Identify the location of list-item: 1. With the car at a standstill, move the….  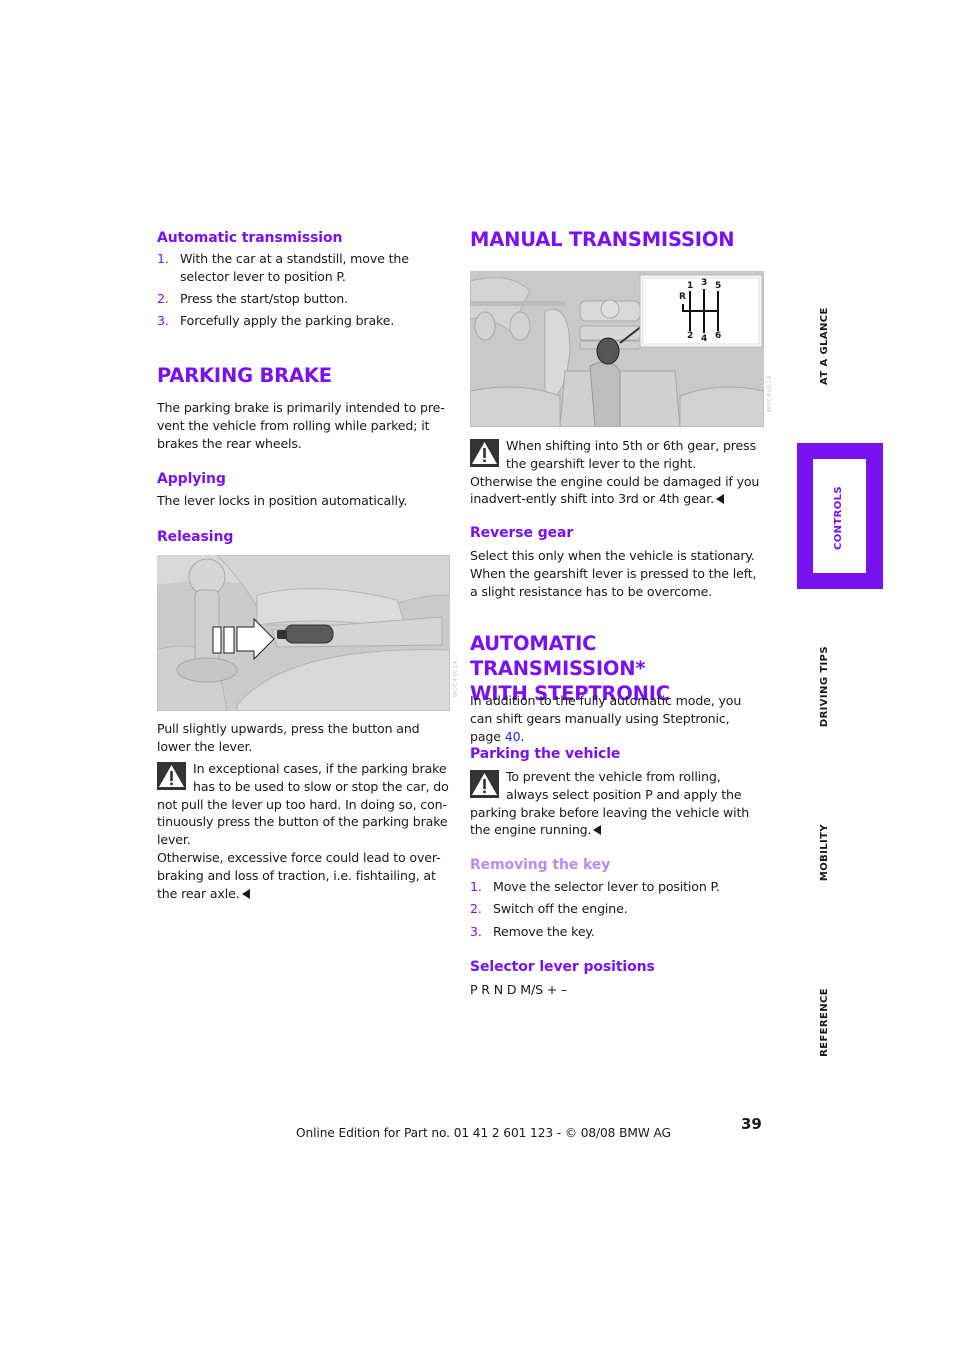
(283, 267).